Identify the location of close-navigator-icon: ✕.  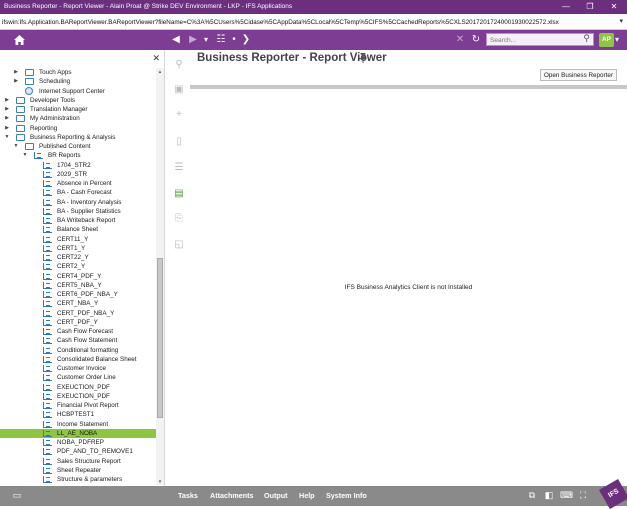
(156, 58).